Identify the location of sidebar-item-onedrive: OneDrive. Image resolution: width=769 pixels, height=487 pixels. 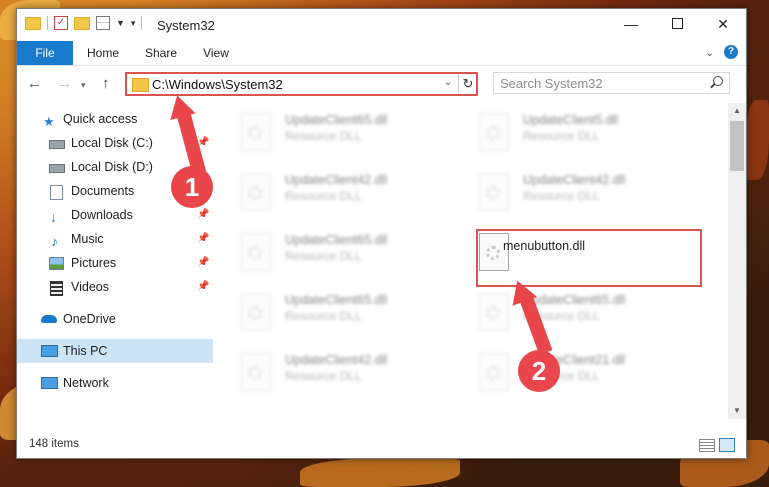
(115, 319).